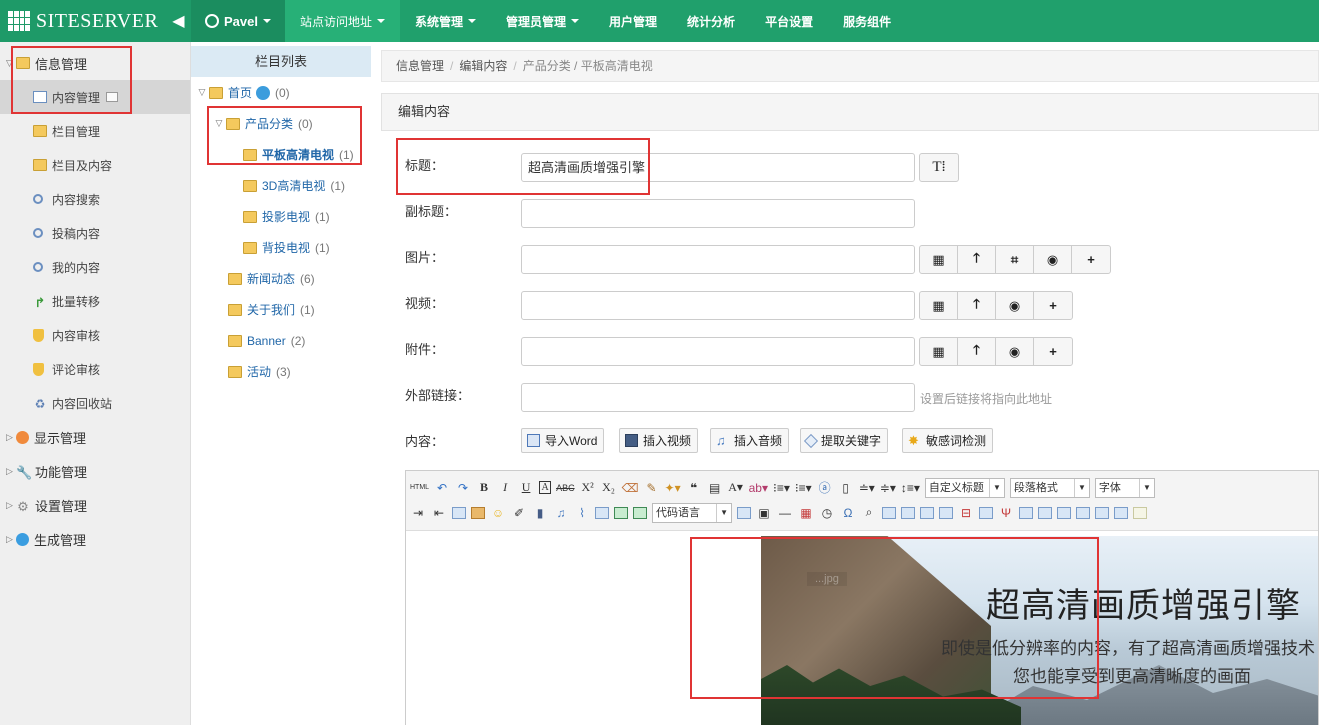  Describe the element at coordinates (609, 487) in the screenshot. I see `subscript-icon: X₂` at that location.